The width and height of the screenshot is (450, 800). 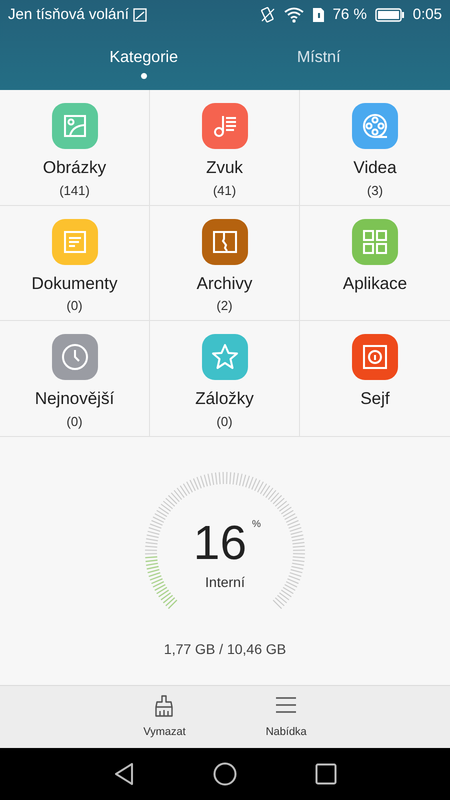 I want to click on category-tile: Dokumenty (0), so click(x=75, y=263).